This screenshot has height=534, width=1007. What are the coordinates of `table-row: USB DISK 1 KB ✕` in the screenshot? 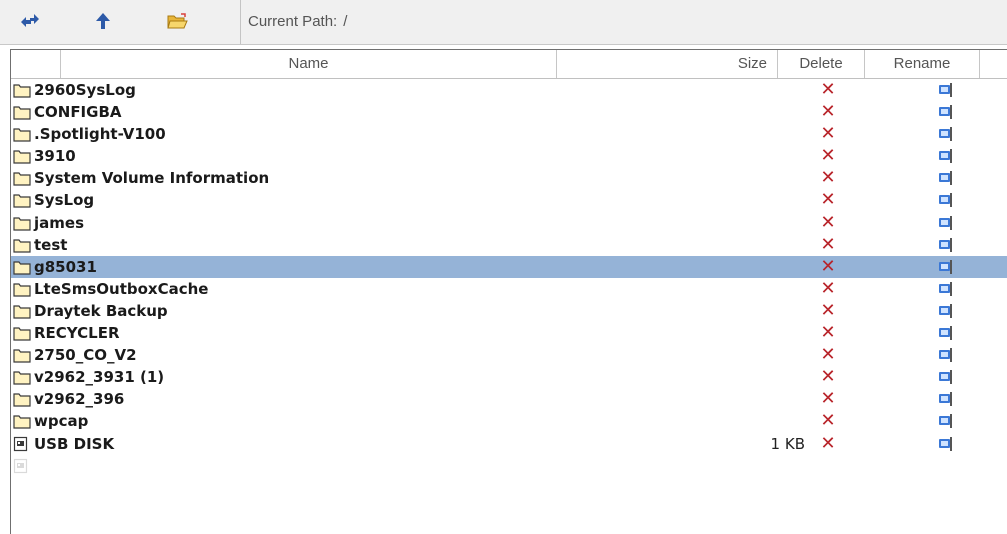 It's located at (509, 444).